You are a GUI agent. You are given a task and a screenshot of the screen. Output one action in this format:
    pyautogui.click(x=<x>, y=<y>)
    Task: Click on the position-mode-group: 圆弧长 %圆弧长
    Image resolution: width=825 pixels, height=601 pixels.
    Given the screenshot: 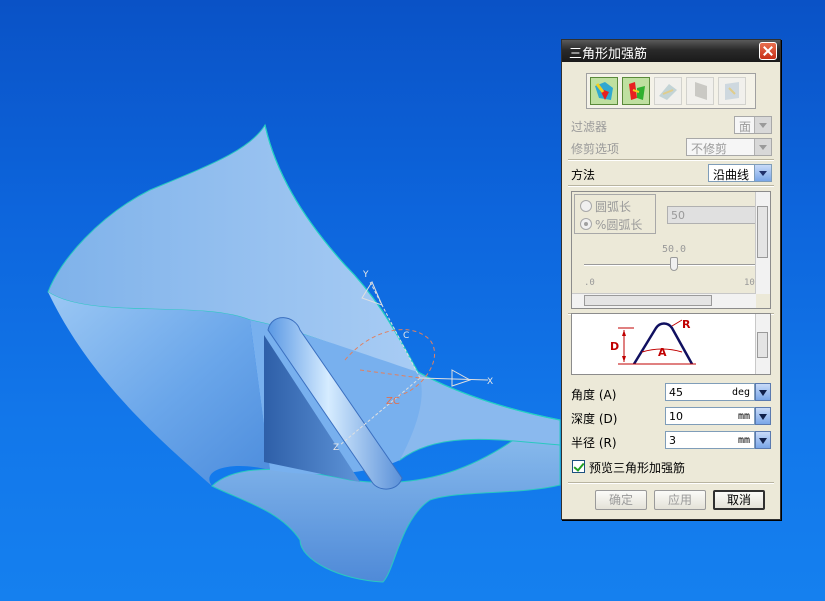 What is the action you would take?
    pyautogui.click(x=615, y=214)
    